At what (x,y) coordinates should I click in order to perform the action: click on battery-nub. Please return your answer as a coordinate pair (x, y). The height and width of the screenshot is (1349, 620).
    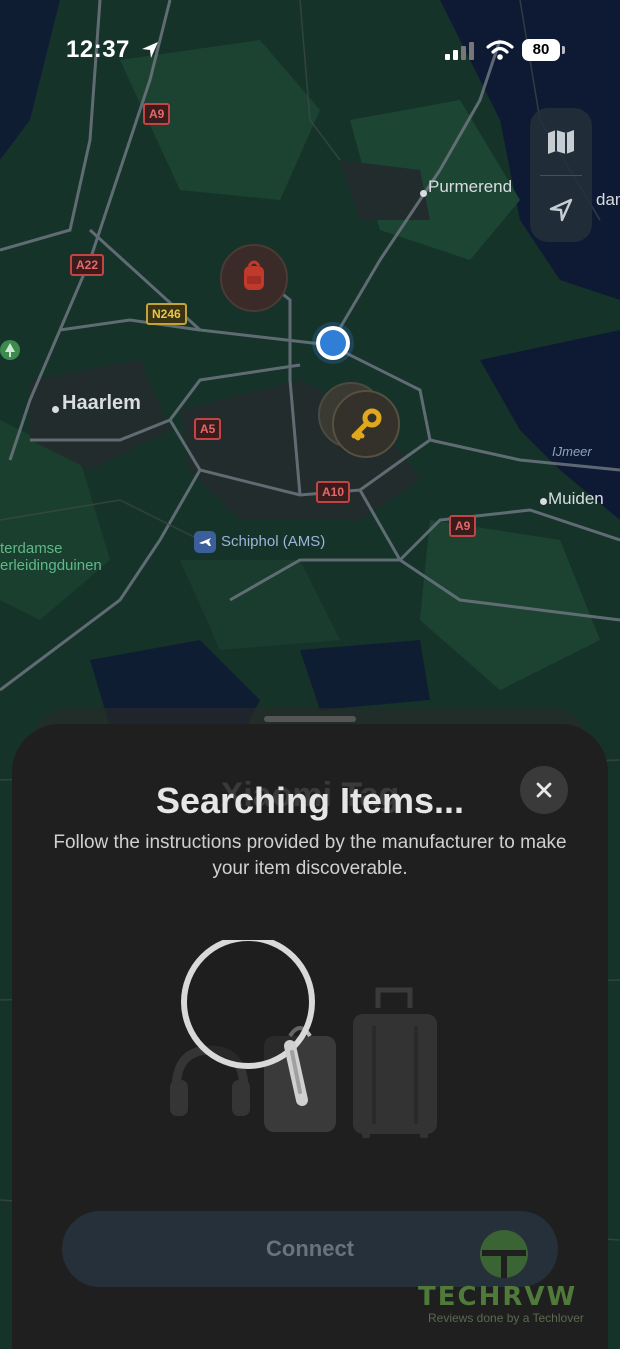
    Looking at the image, I should click on (563, 50).